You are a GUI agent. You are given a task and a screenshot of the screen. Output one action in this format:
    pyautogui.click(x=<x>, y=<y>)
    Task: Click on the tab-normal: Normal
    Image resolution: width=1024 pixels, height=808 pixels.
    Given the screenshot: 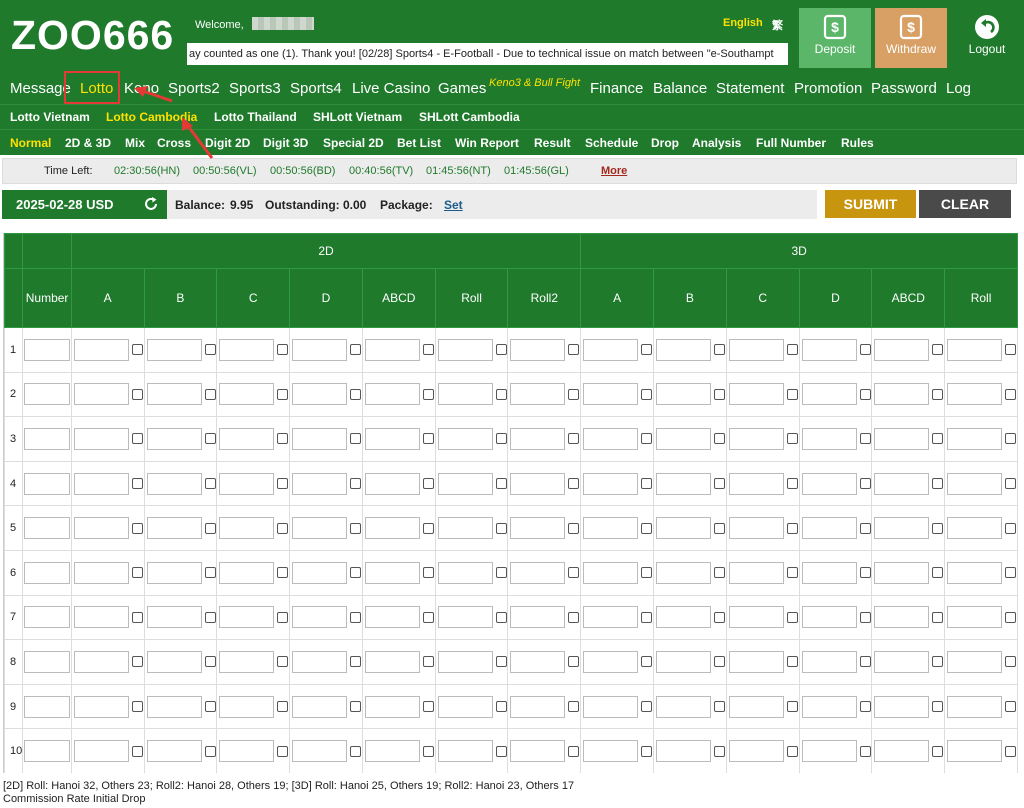 What is the action you would take?
    pyautogui.click(x=30, y=143)
    